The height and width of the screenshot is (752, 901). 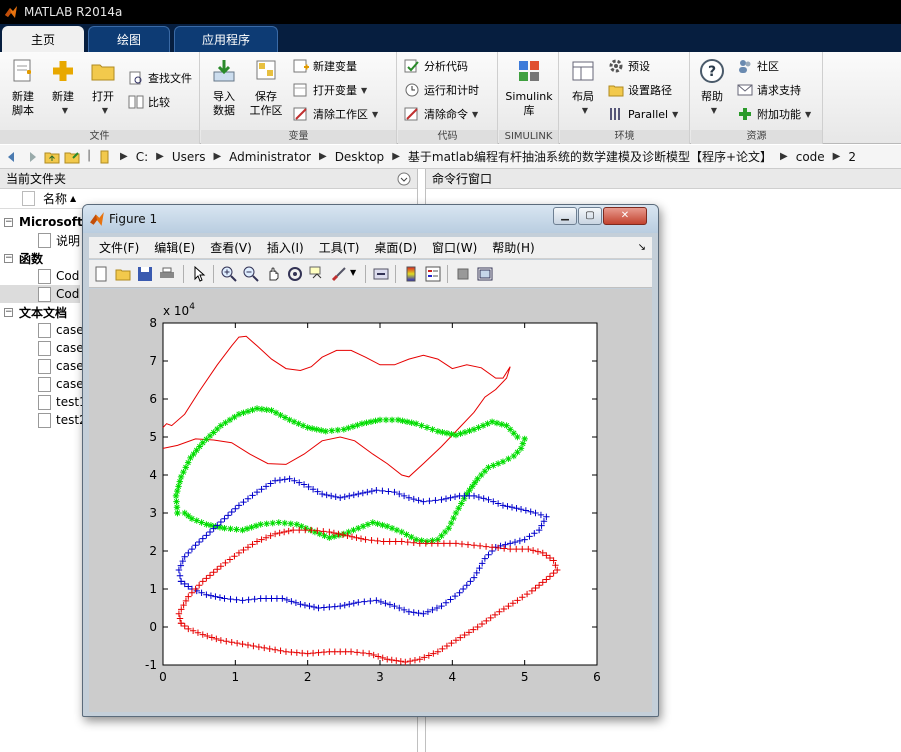 I want to click on tab-plots: 绘图, so click(x=129, y=39).